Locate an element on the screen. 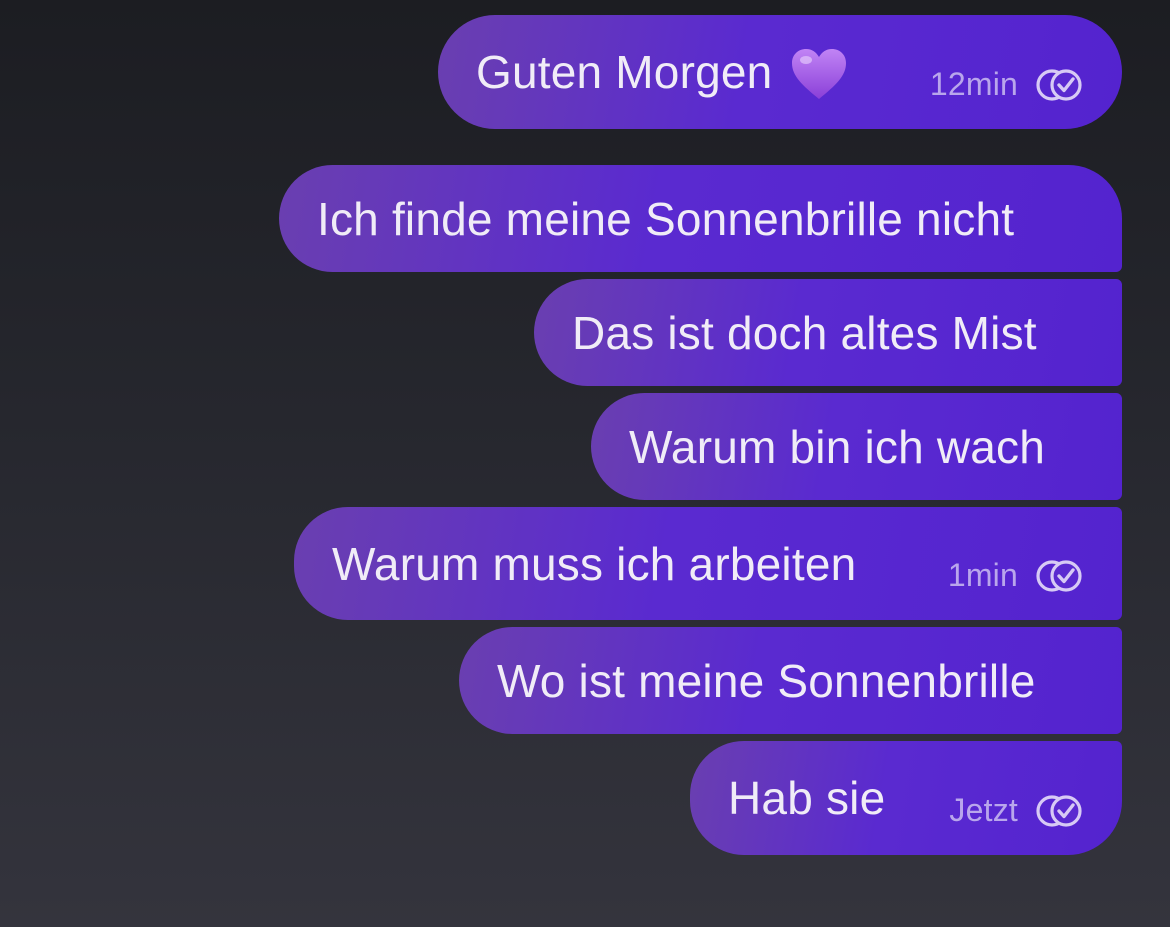  message-meta: Jetzt is located at coordinates (1000, 810).